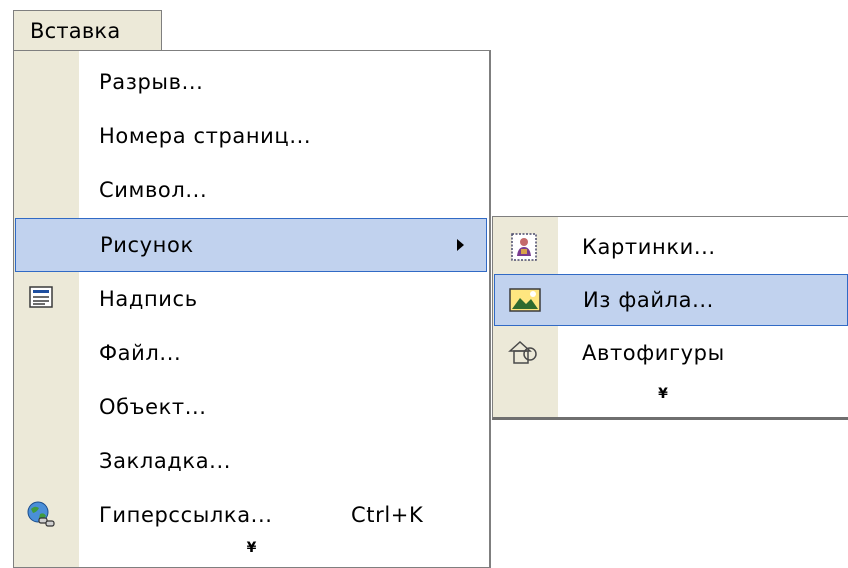 Image resolution: width=848 pixels, height=568 pixels. I want to click on menu-item-shortcut: Ctrl+K, so click(387, 515).